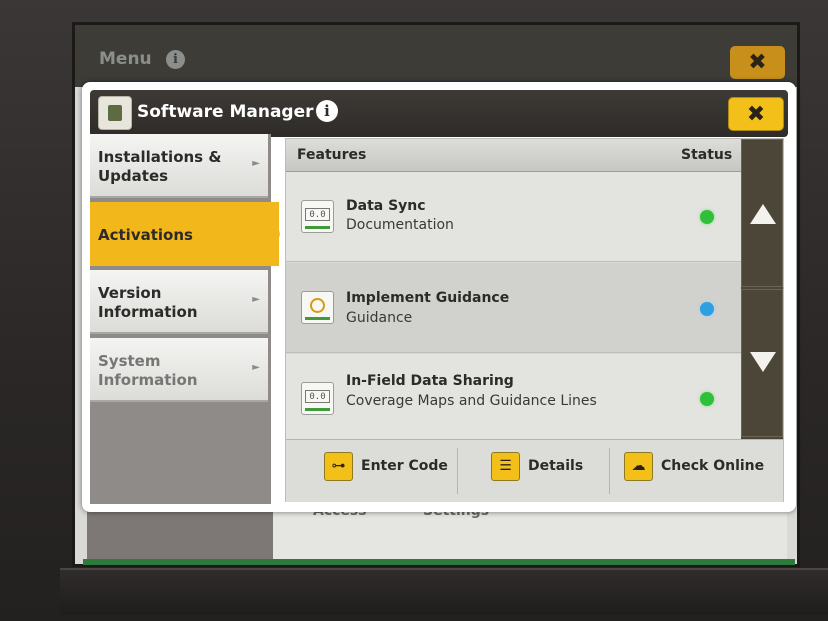 The image size is (828, 621). I want to click on feature-title: In-Field Data Sharing, so click(430, 381).